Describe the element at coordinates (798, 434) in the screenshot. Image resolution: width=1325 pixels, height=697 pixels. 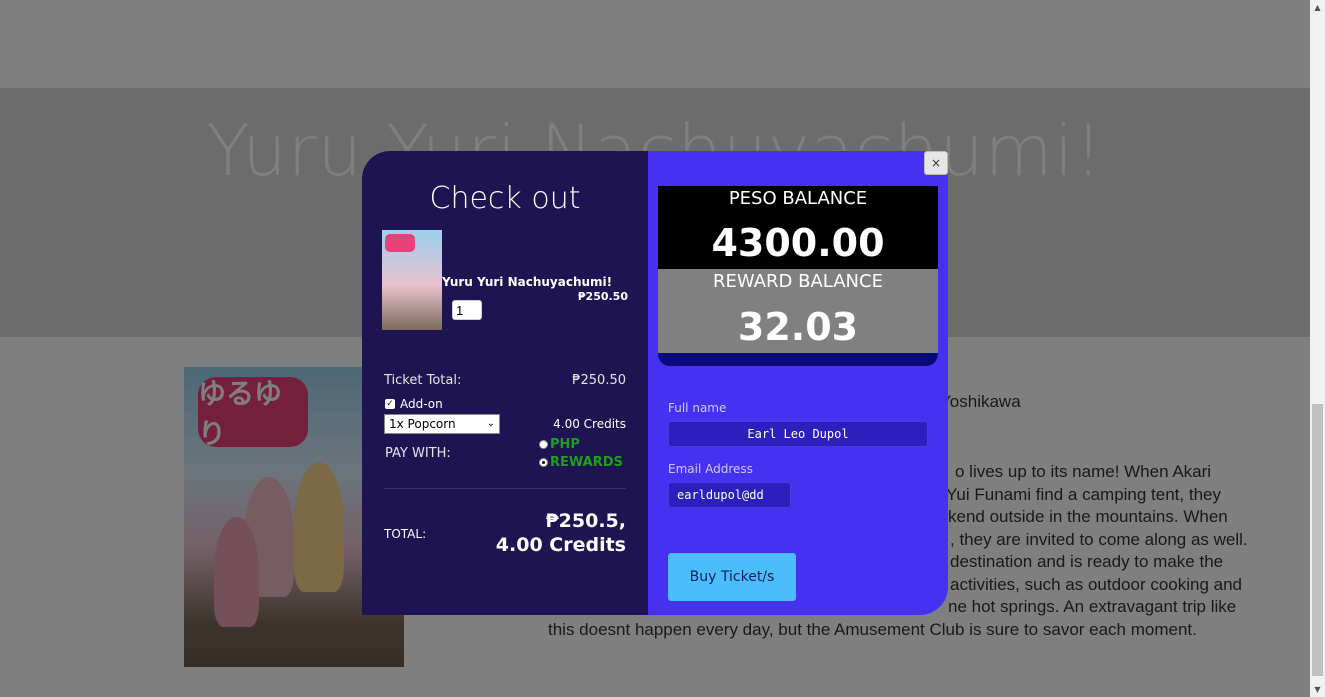
I see `fullname-field: Earl Leo Dupol` at that location.